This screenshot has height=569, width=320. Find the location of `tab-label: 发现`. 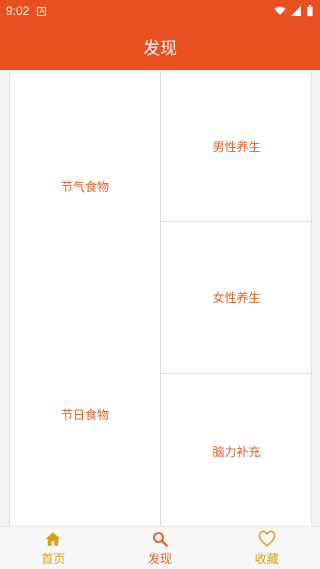

tab-label: 发现 is located at coordinates (160, 558).